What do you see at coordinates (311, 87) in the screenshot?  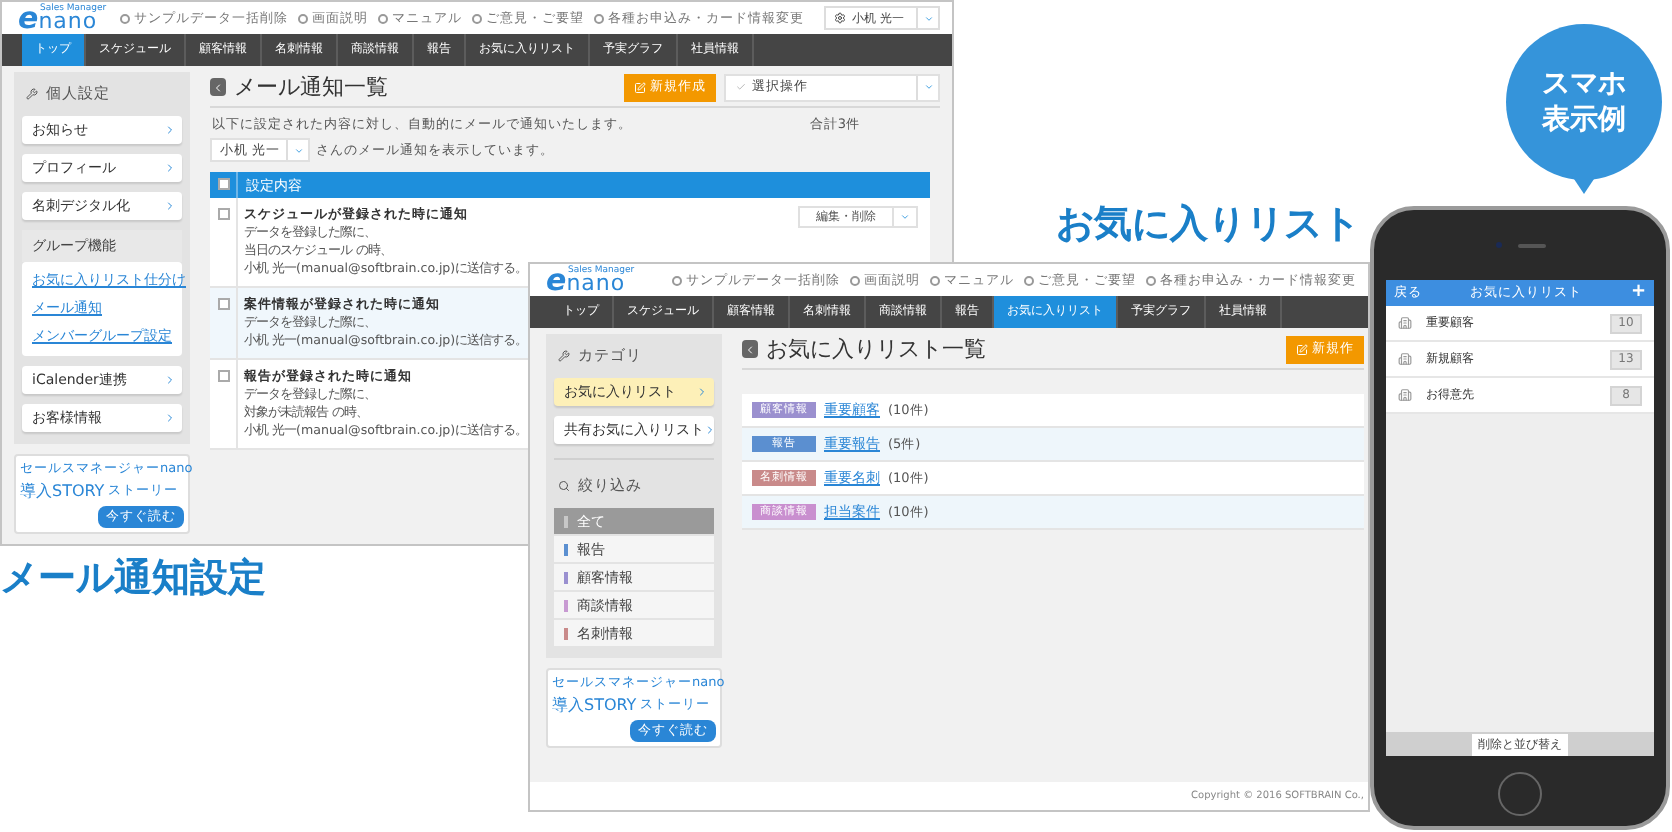 I see `page-title: メール通知一覧` at bounding box center [311, 87].